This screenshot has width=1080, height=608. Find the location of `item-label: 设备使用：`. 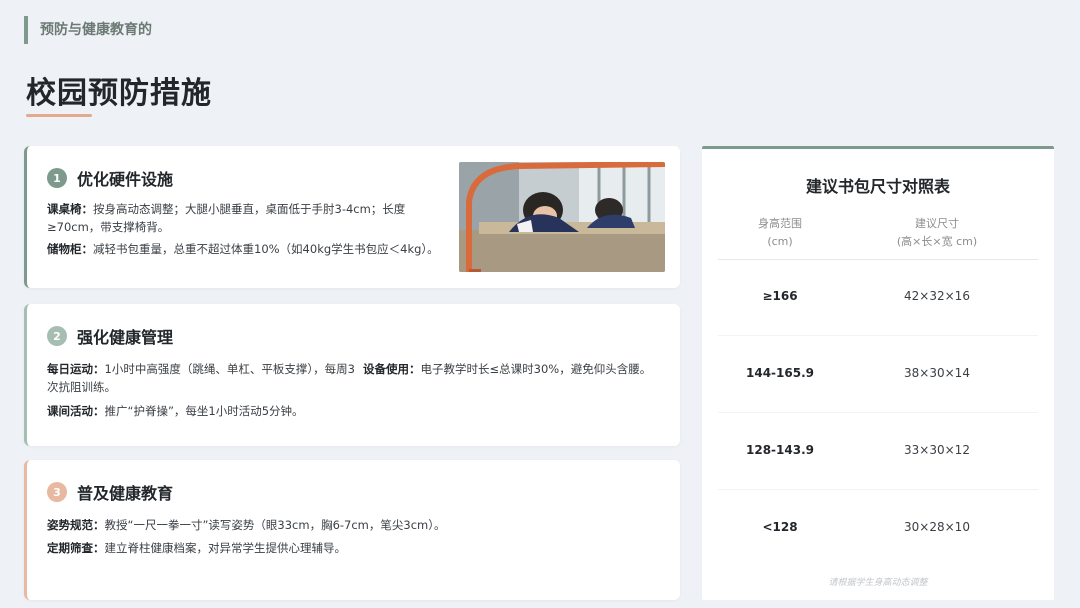

item-label: 设备使用： is located at coordinates (392, 369).